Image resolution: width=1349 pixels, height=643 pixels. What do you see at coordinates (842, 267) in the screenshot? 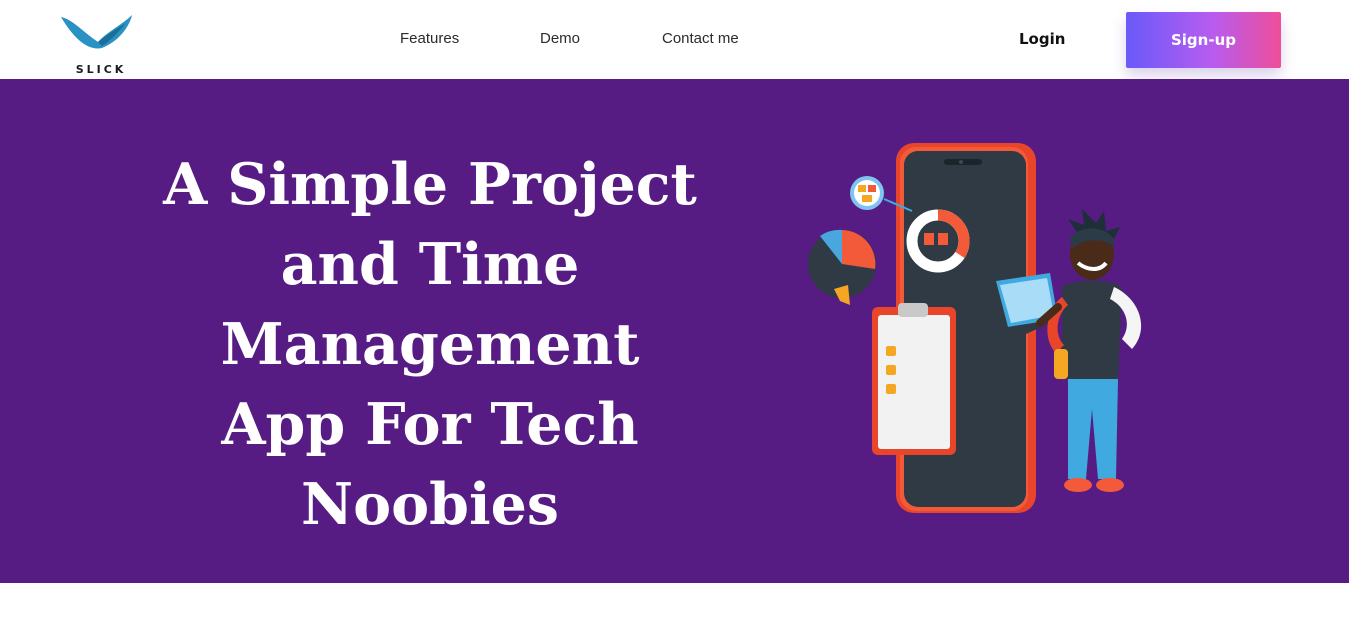
I see `pie-chart-graphic` at bounding box center [842, 267].